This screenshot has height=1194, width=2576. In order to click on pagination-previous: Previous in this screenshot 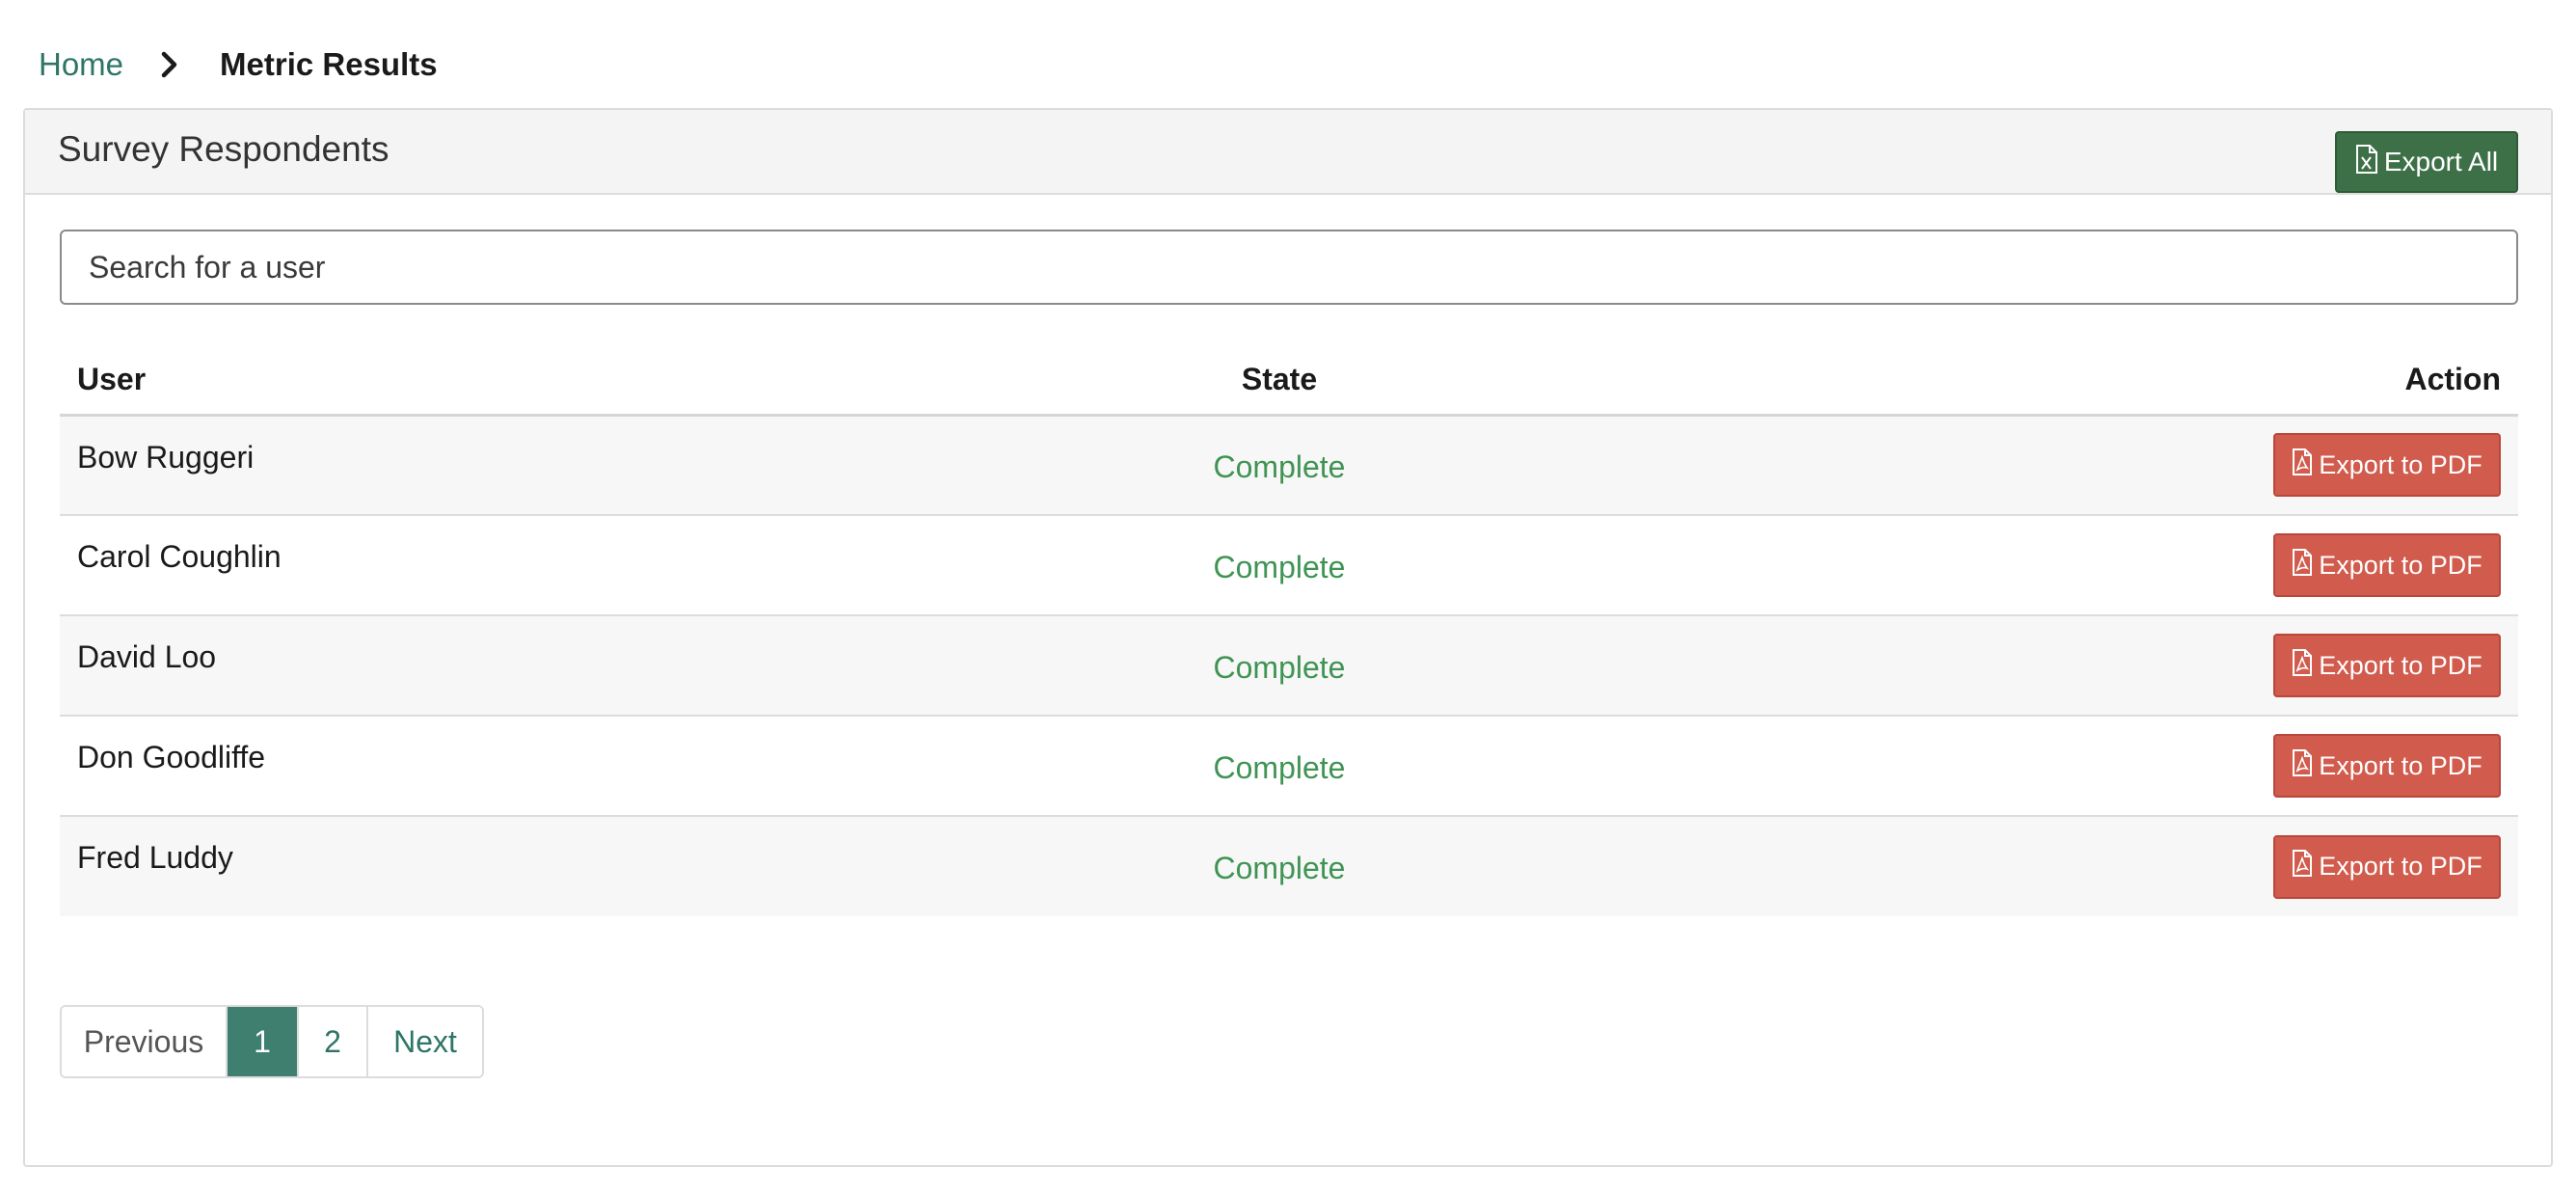, I will do `click(145, 1042)`.